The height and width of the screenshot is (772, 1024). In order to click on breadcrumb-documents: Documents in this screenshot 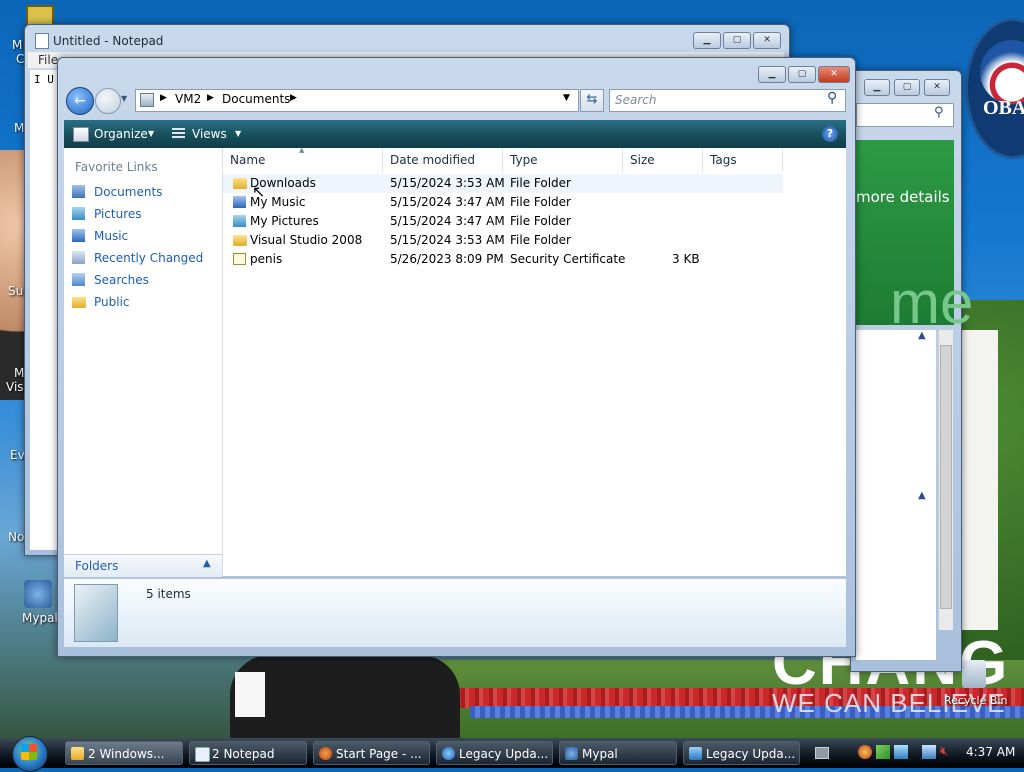, I will do `click(256, 99)`.